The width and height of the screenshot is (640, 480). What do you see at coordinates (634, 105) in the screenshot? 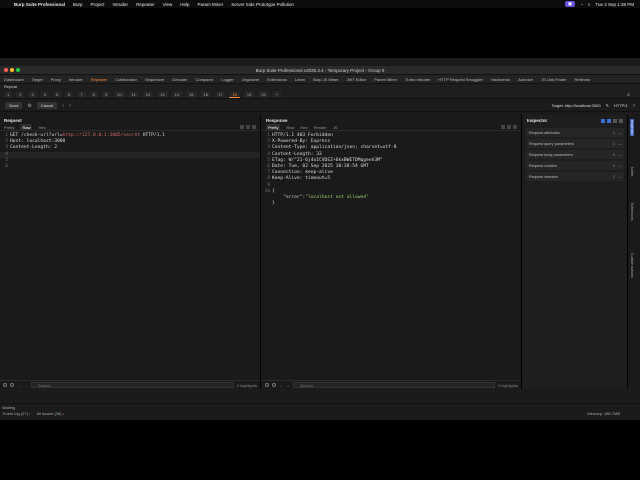
I see `help-icon: ?` at bounding box center [634, 105].